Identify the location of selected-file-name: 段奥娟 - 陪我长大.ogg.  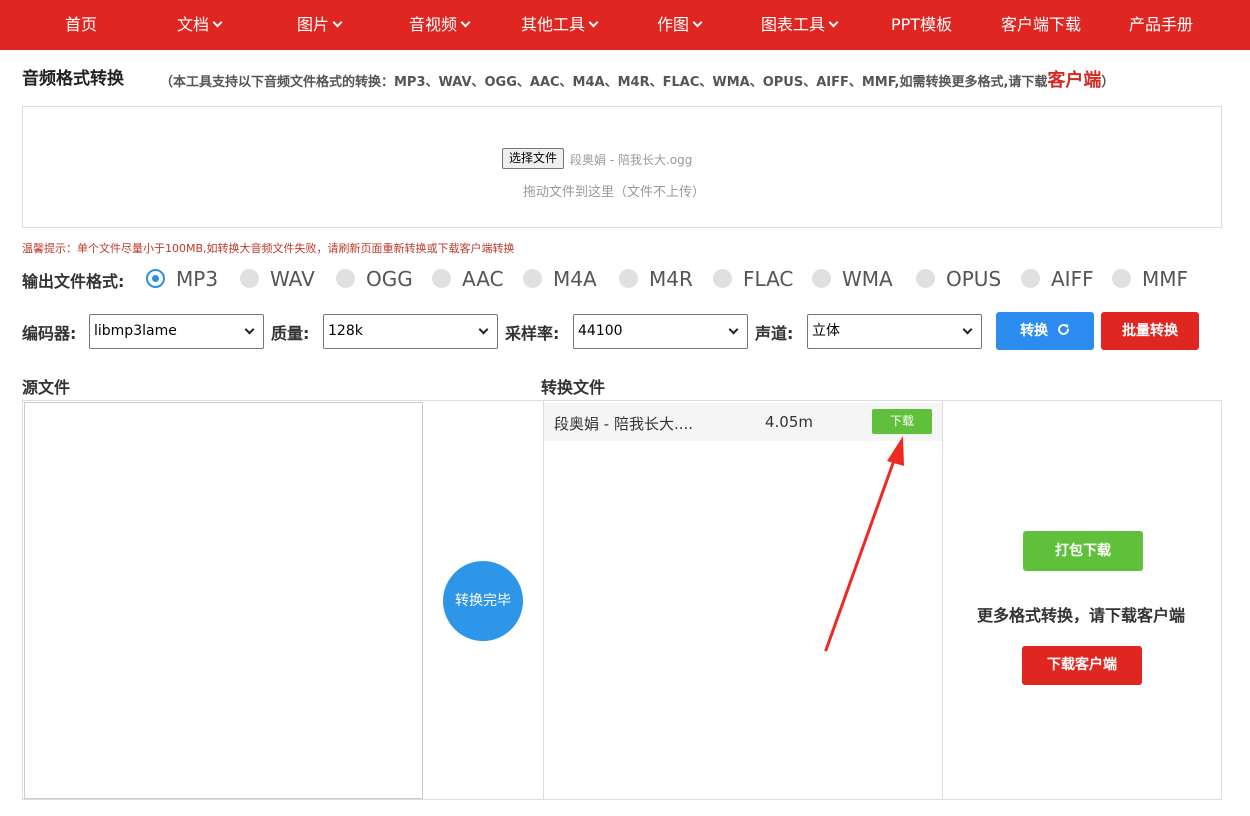
(631, 160).